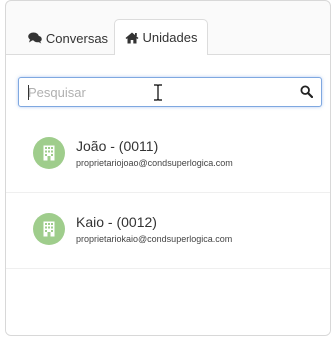  I want to click on tab-unidades: Unidades, so click(161, 37).